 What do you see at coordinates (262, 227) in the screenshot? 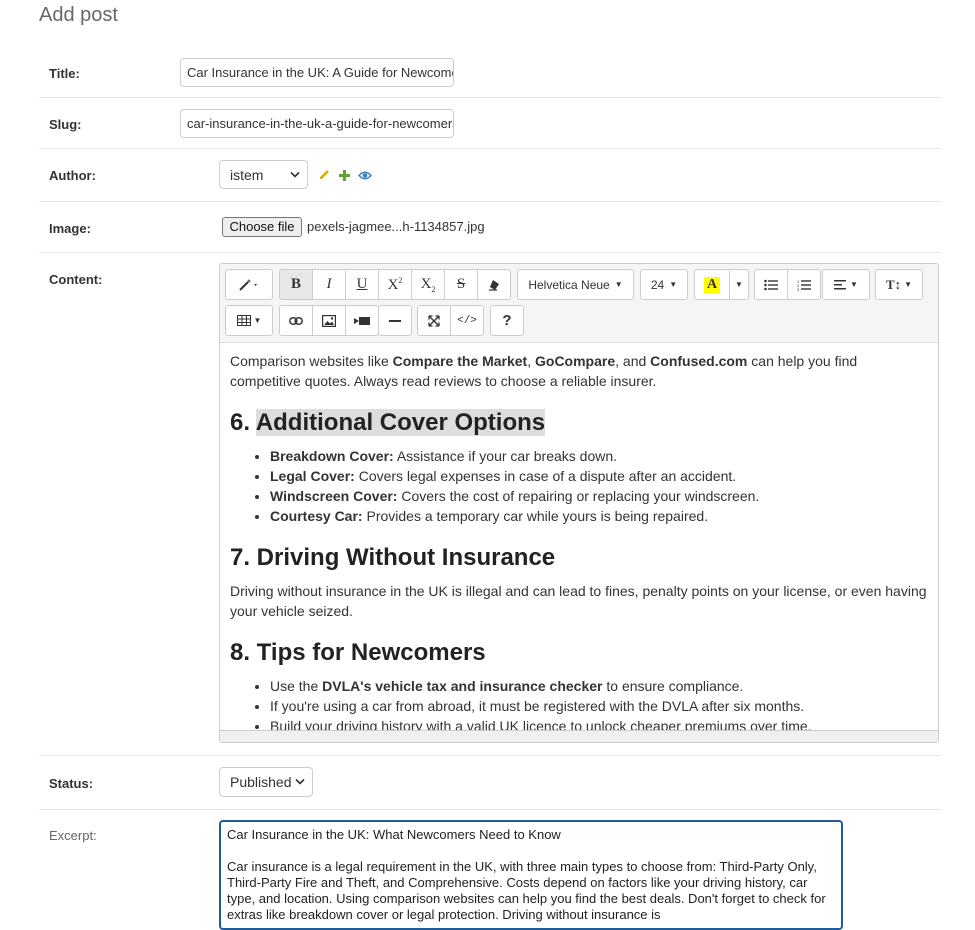
I see `choose-file-button: Choose file` at bounding box center [262, 227].